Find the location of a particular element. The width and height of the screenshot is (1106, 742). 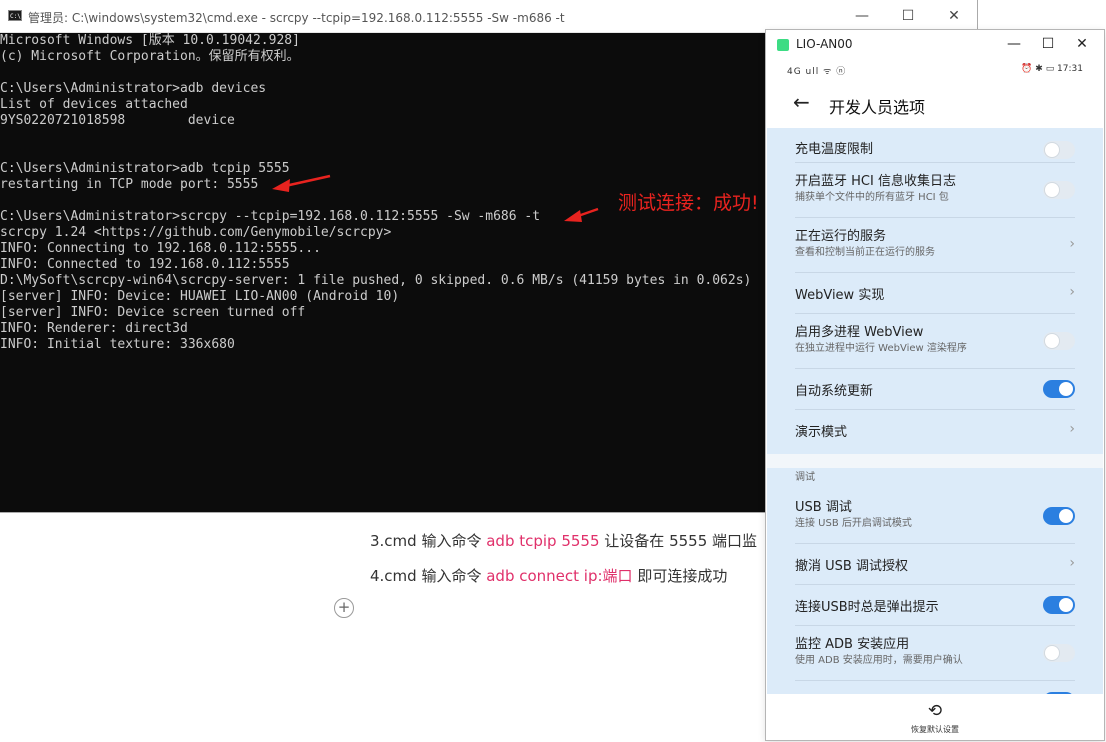

back-arrow-icon: ← is located at coordinates (801, 102).